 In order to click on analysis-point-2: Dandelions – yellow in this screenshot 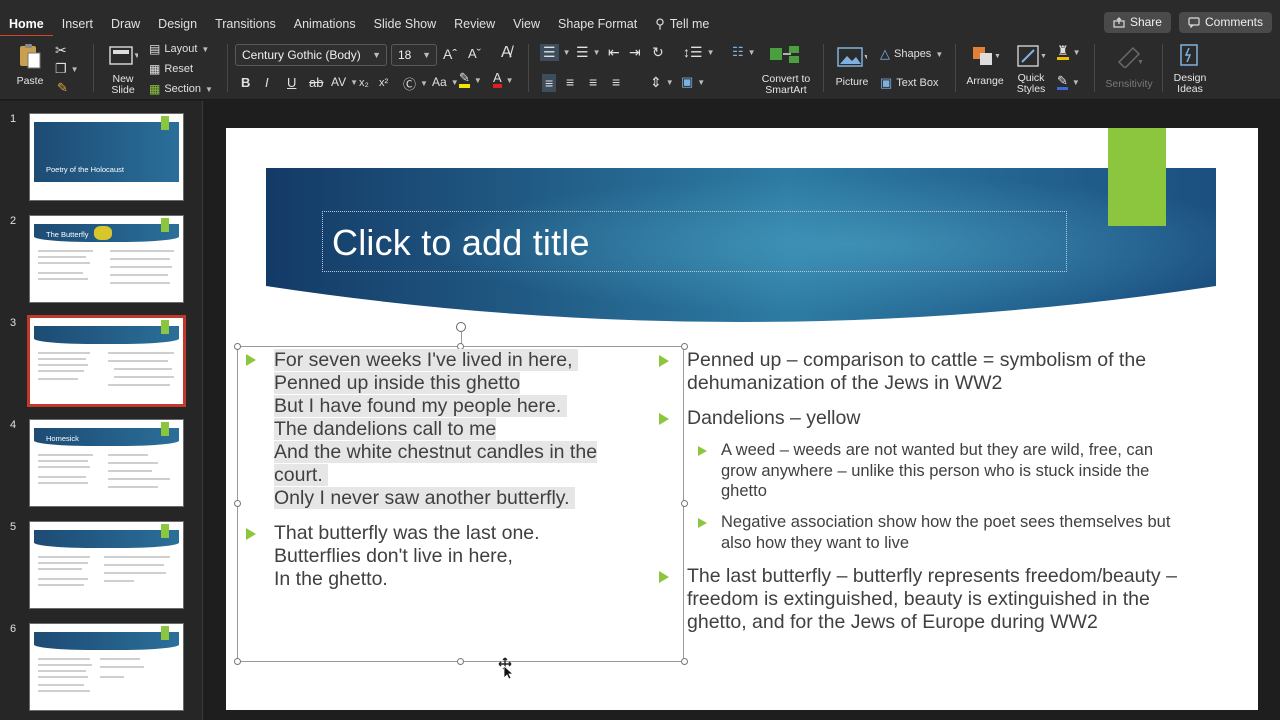, I will do `click(773, 418)`.